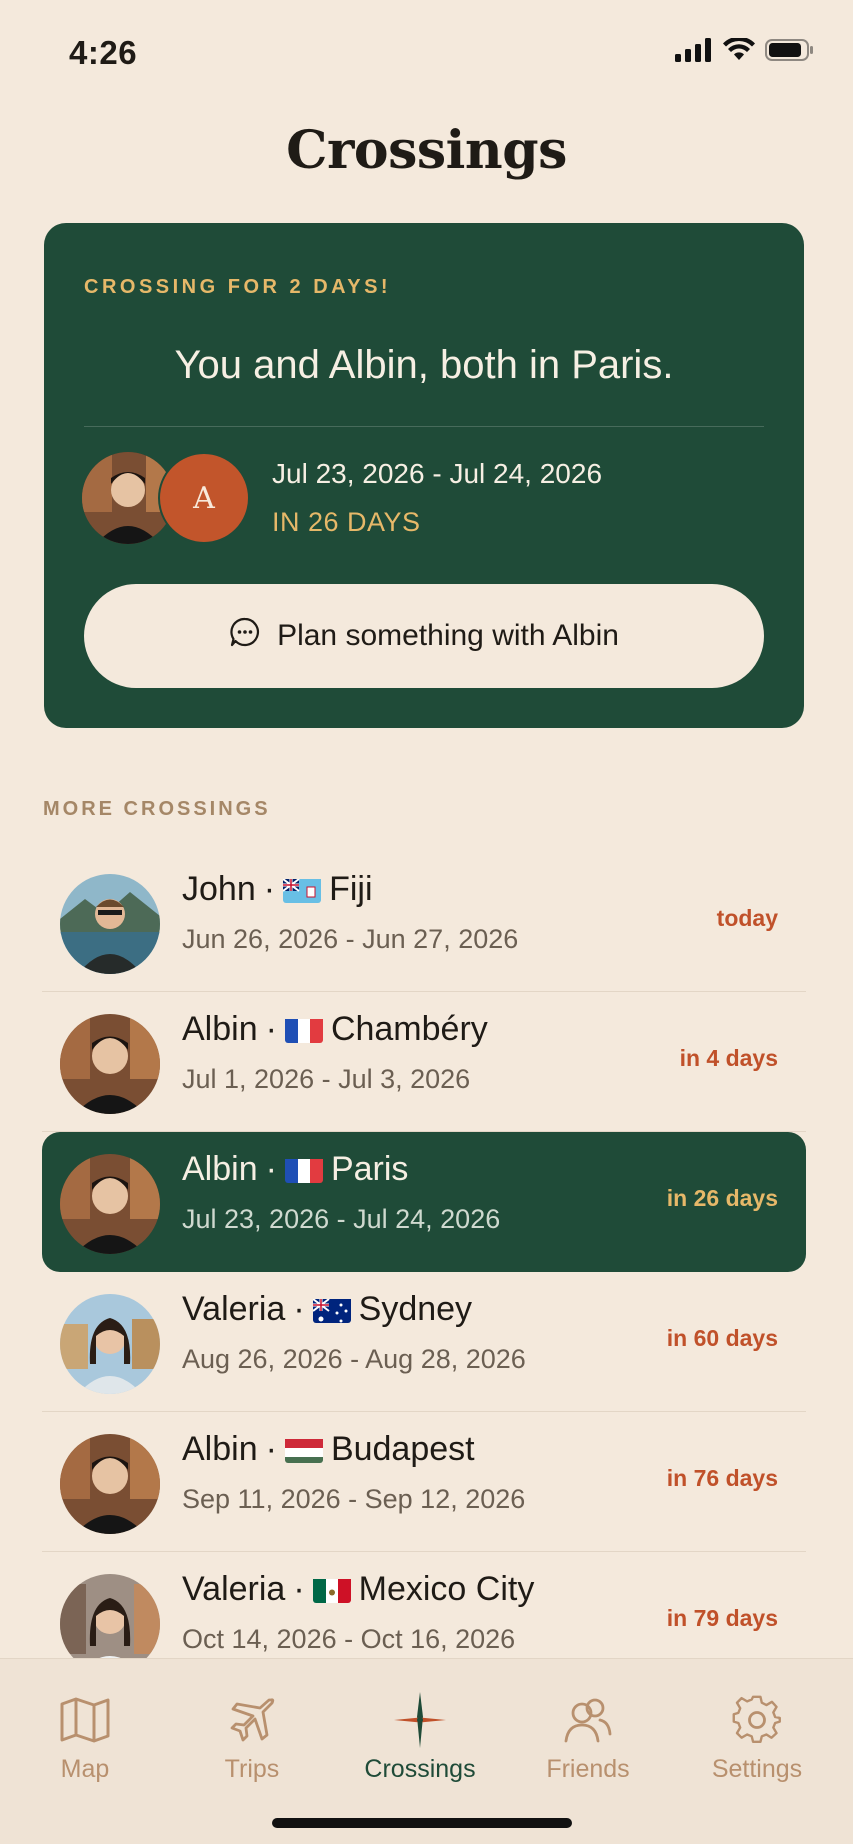  I want to click on australia-flag-icon, so click(331, 1309).